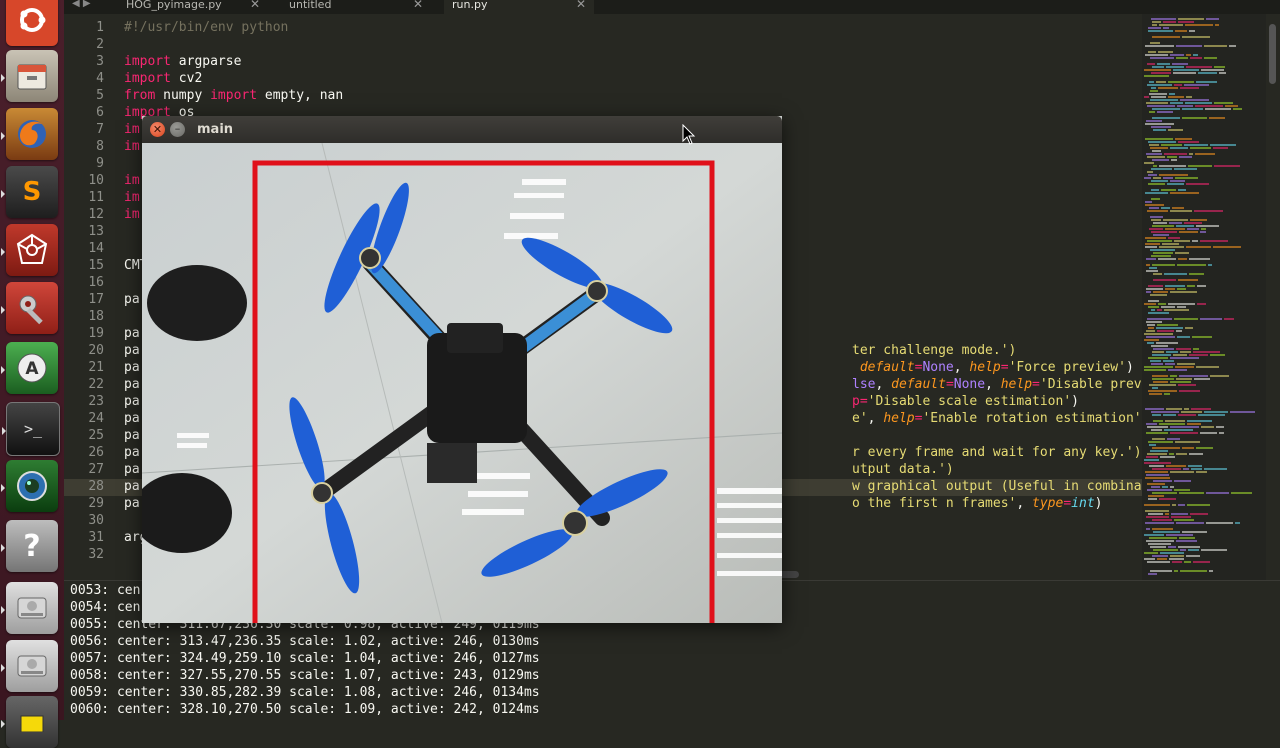 This screenshot has height=748, width=1280. I want to click on tab-label: untitled, so click(310, 5).